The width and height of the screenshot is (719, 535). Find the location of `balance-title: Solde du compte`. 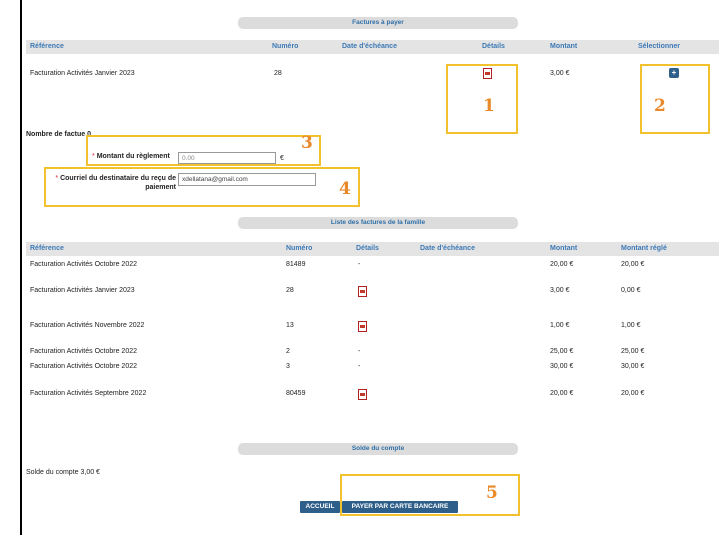

balance-title: Solde du compte is located at coordinates (378, 449).